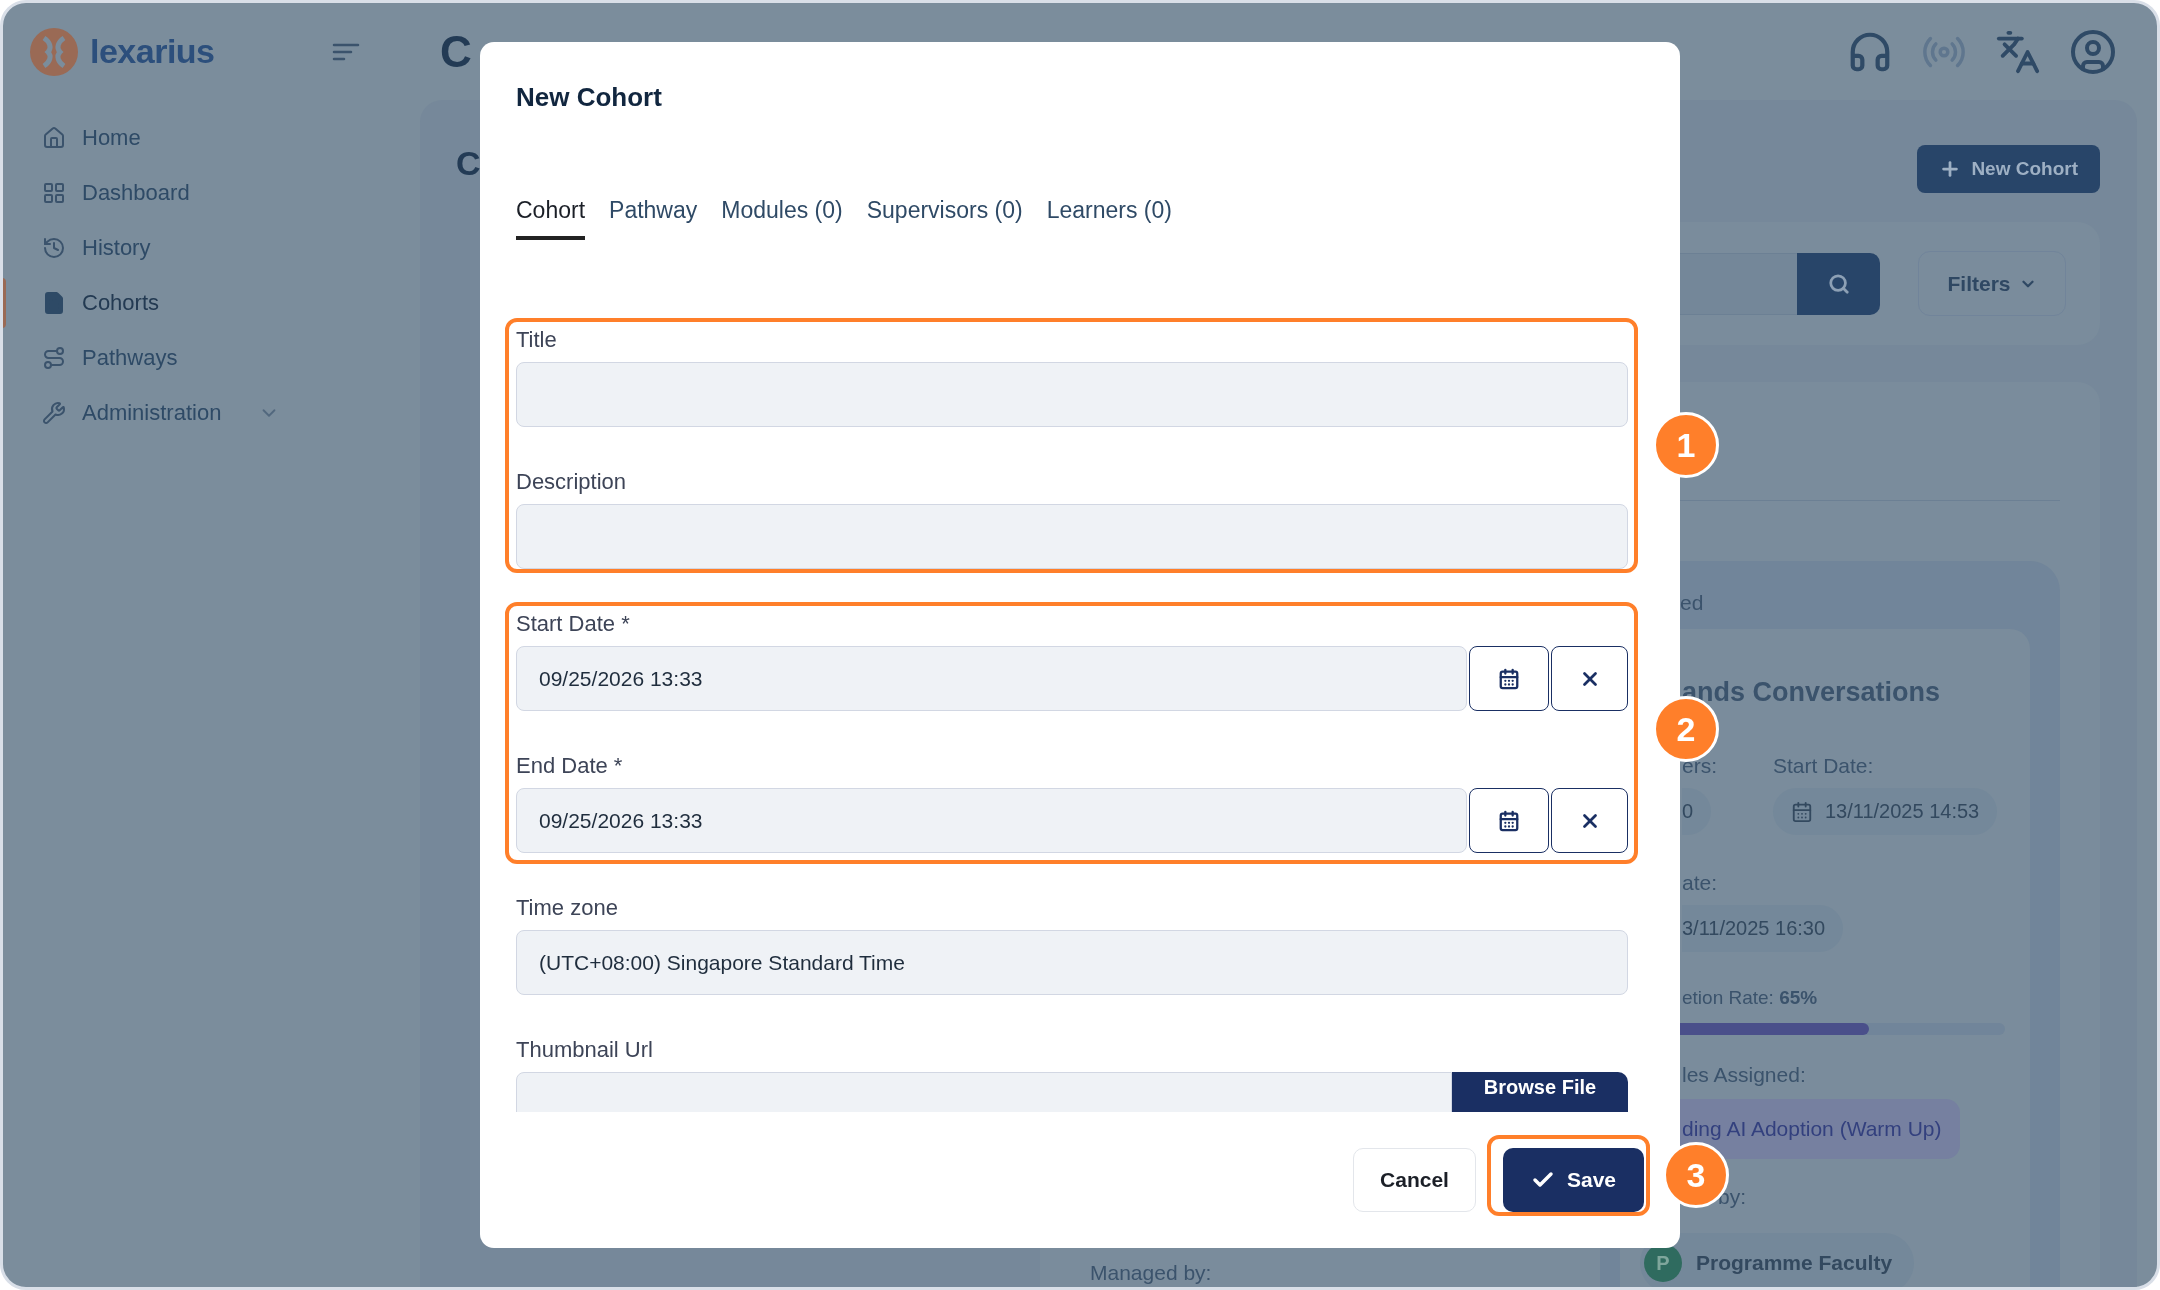 Image resolution: width=2160 pixels, height=1290 pixels. What do you see at coordinates (944, 212) in the screenshot?
I see `tab: Supervisors (0)` at bounding box center [944, 212].